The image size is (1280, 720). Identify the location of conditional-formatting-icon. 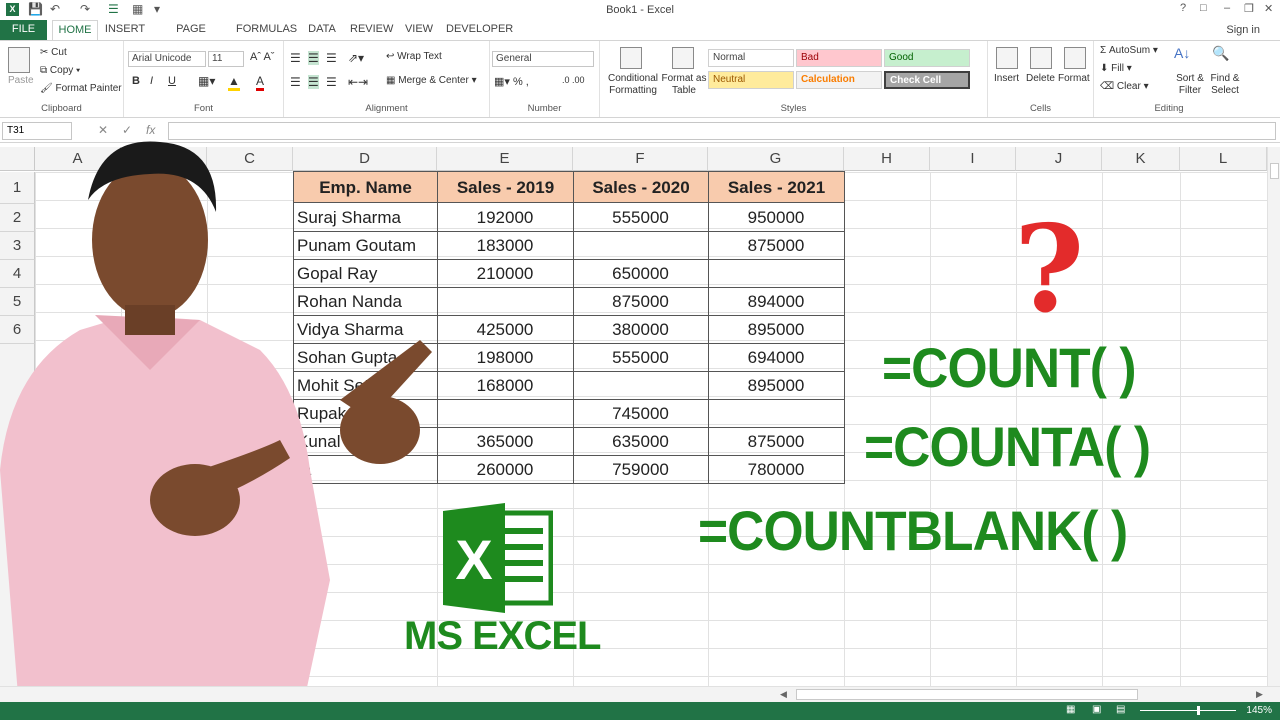
(631, 58).